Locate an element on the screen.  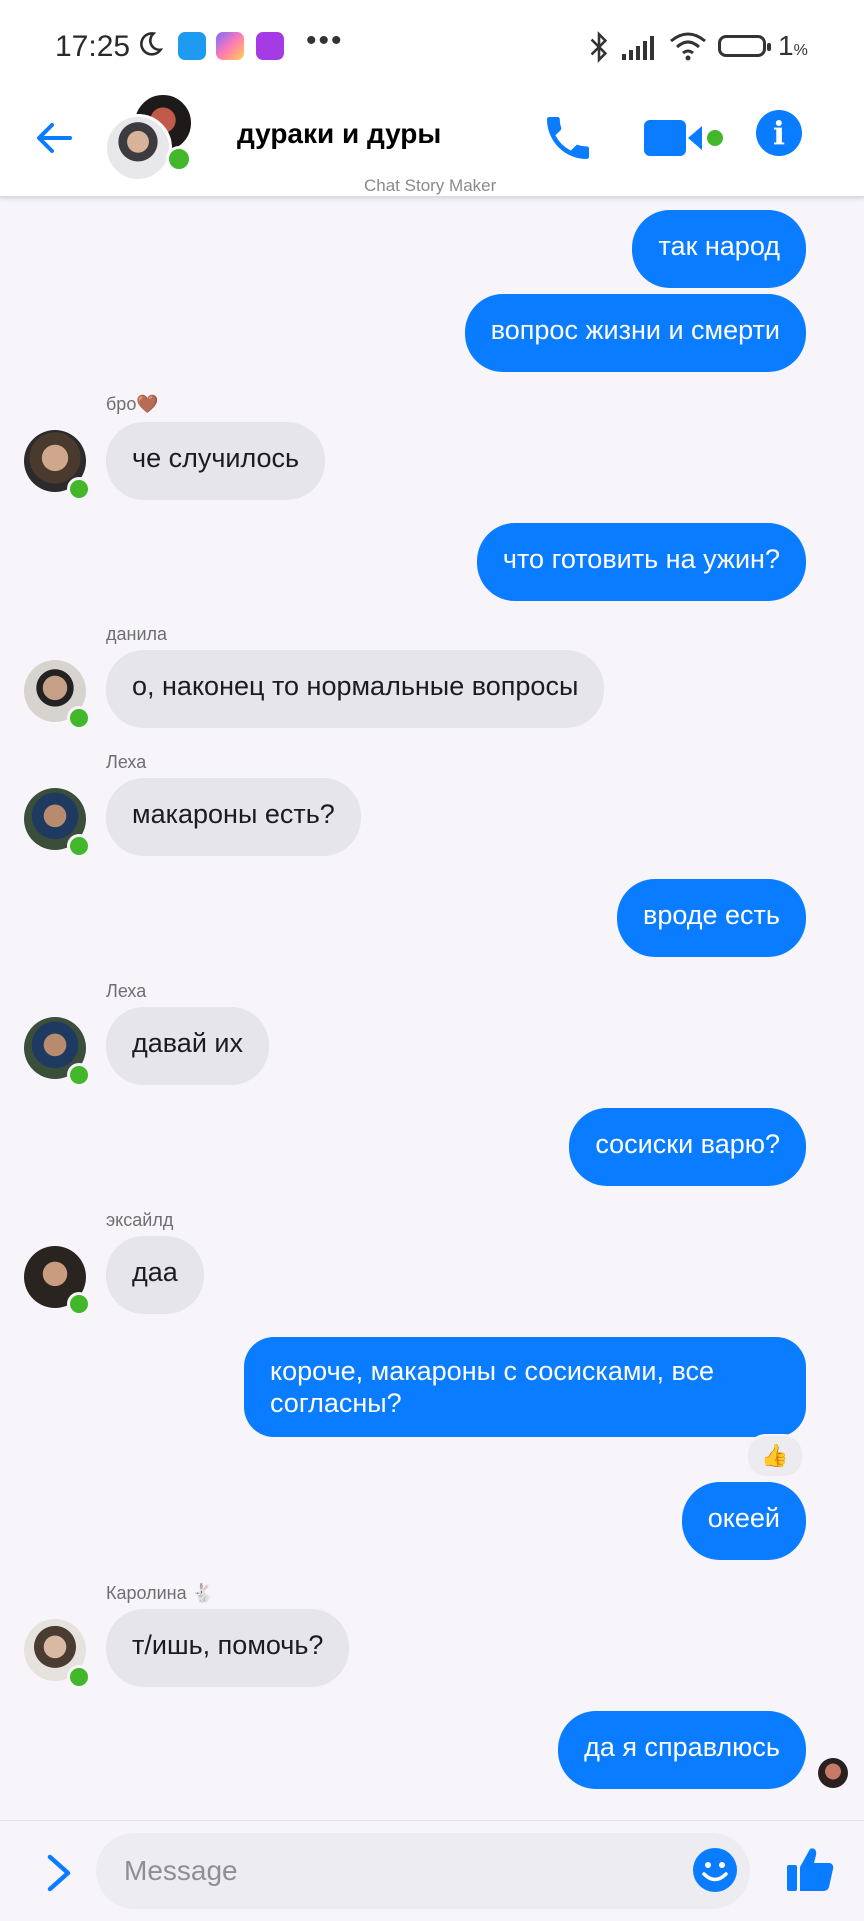
sender-name: Каролина 🐇 is located at coordinates (160, 1593).